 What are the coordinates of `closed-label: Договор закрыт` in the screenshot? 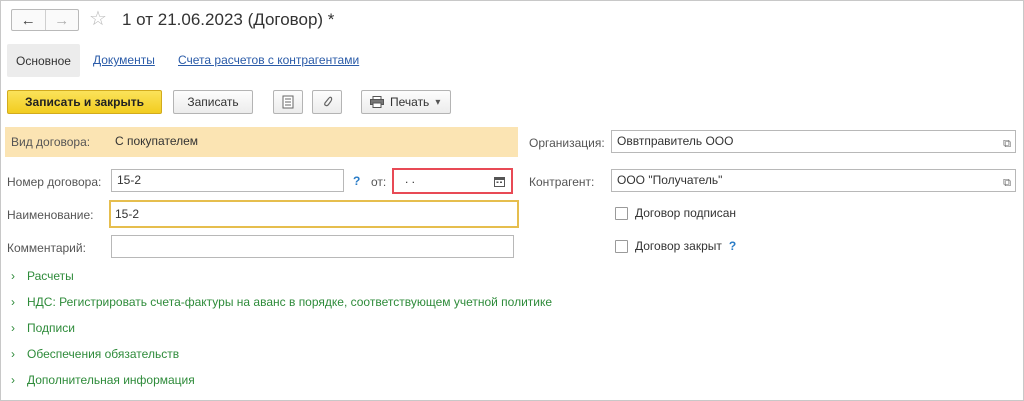 It's located at (678, 246).